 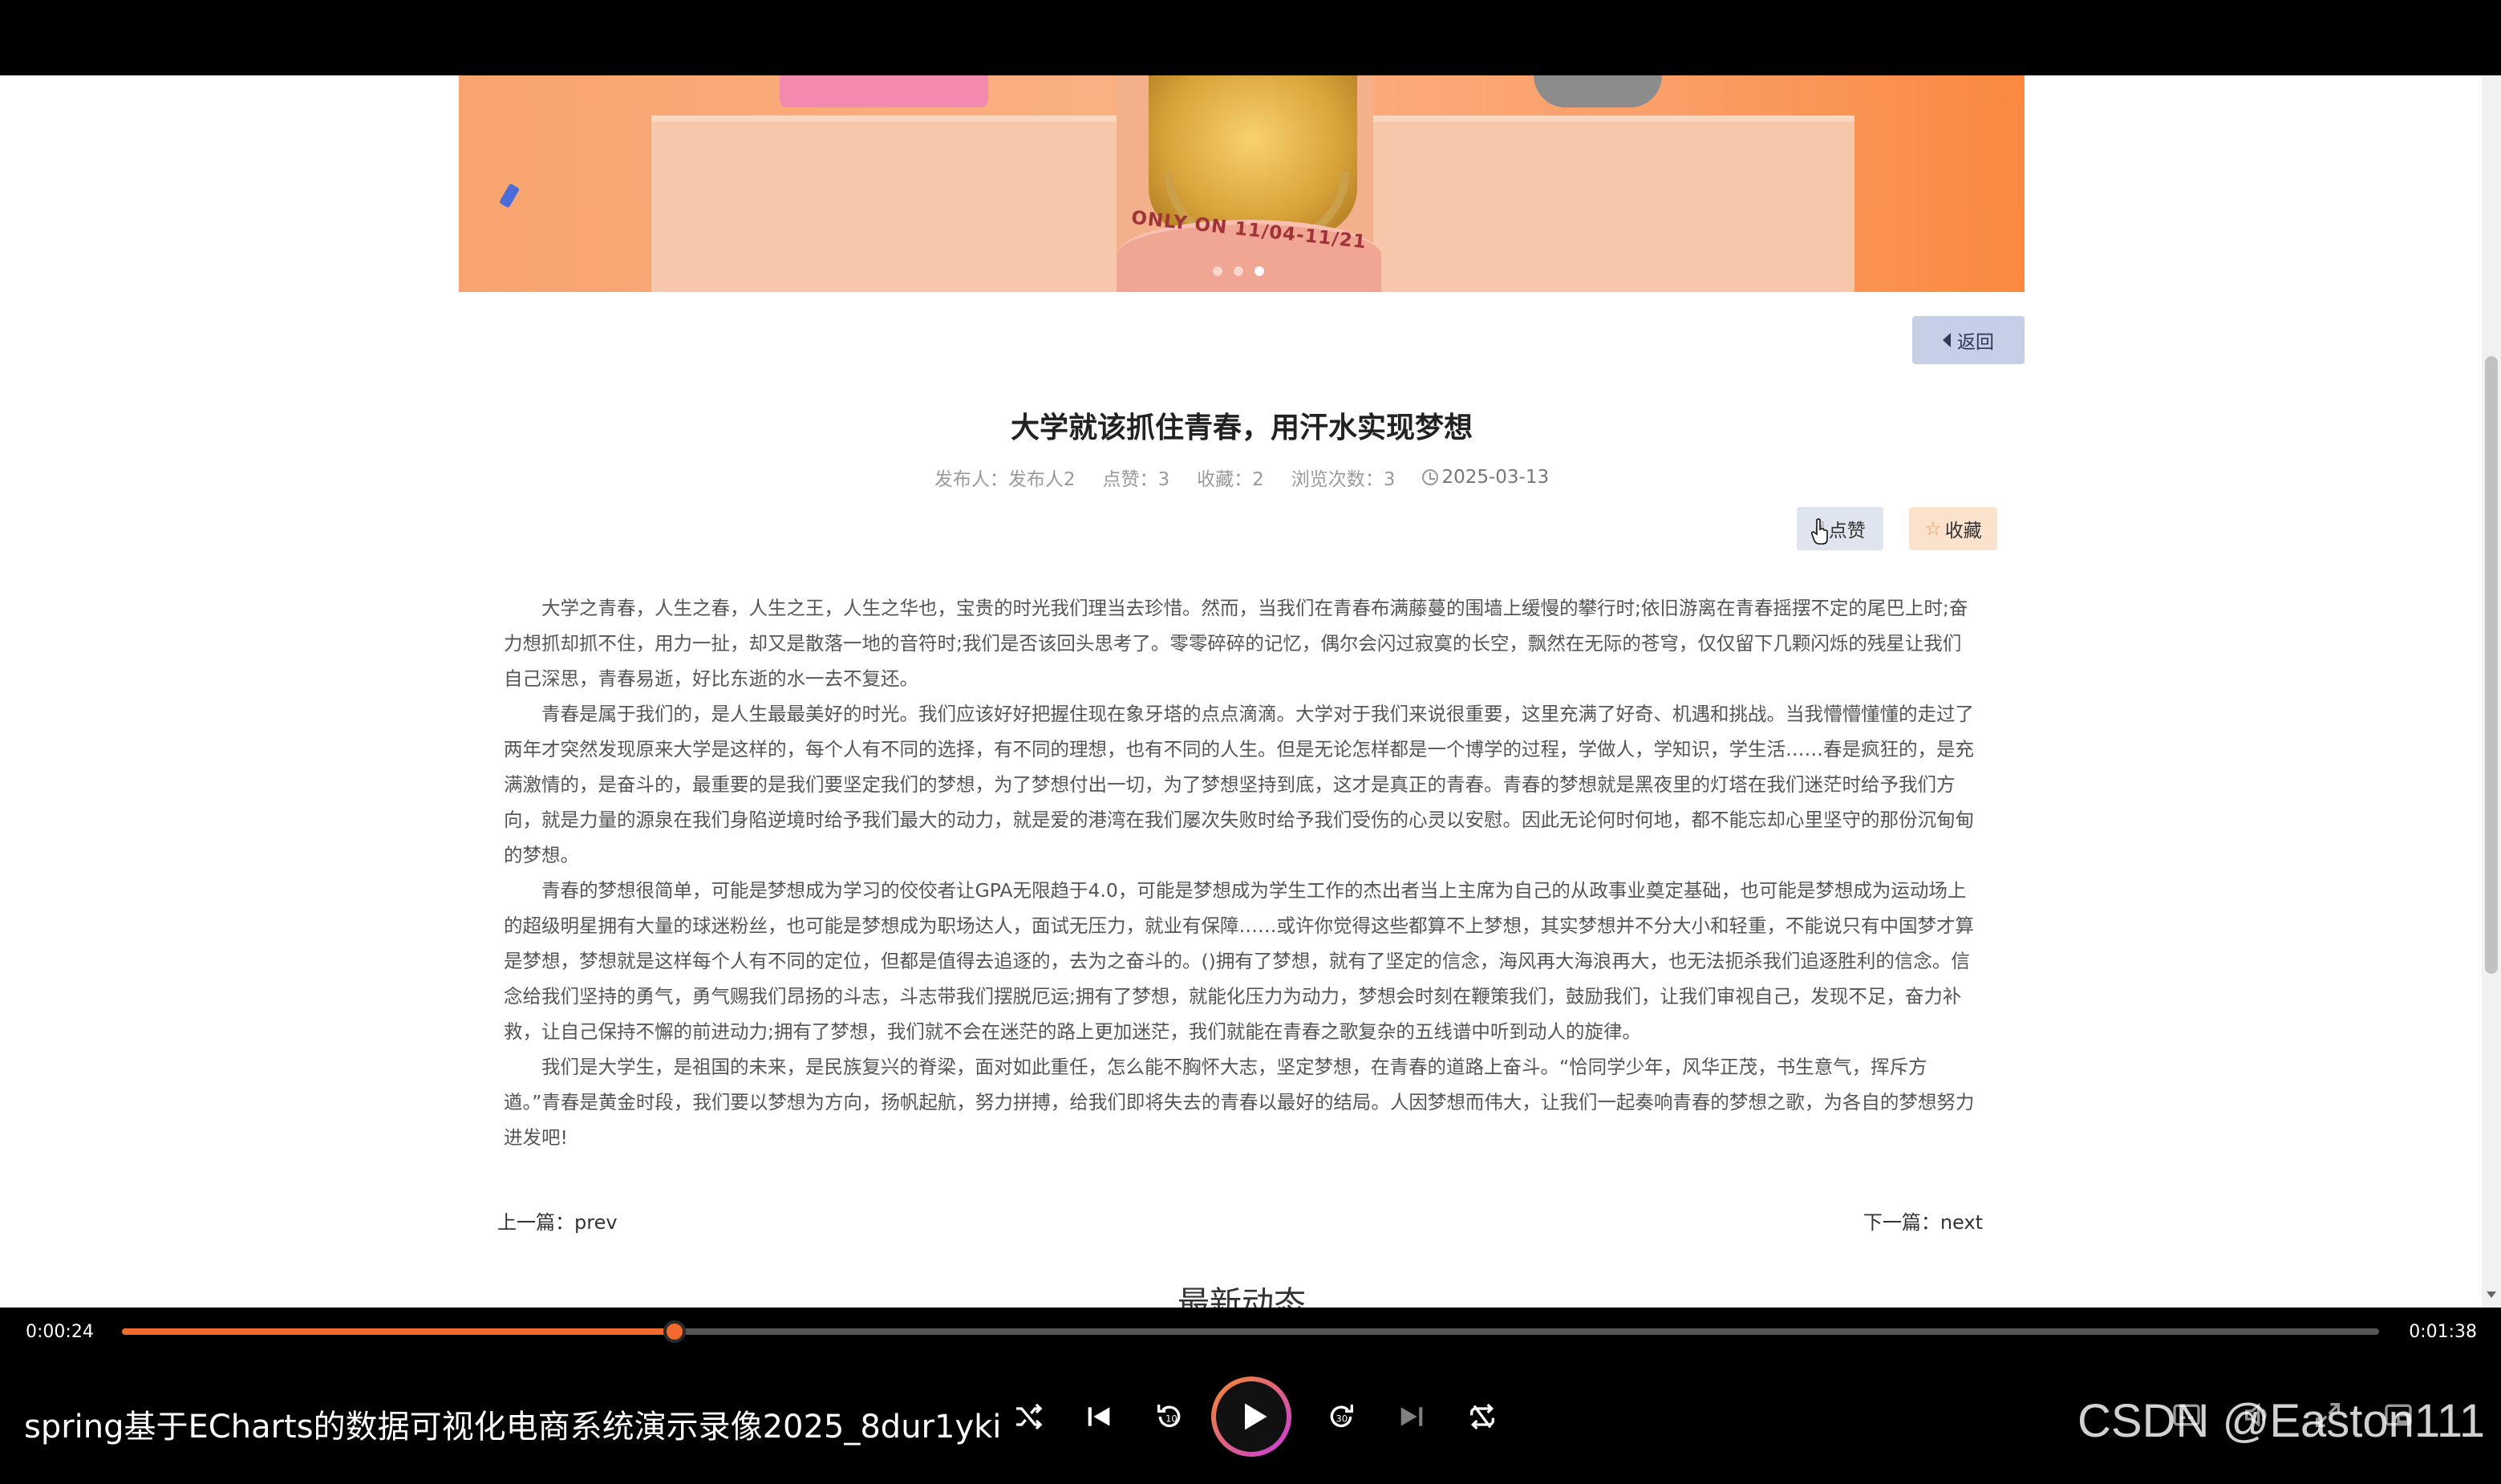 What do you see at coordinates (557, 1221) in the screenshot?
I see `prev-article-link: 上一篇：prev` at bounding box center [557, 1221].